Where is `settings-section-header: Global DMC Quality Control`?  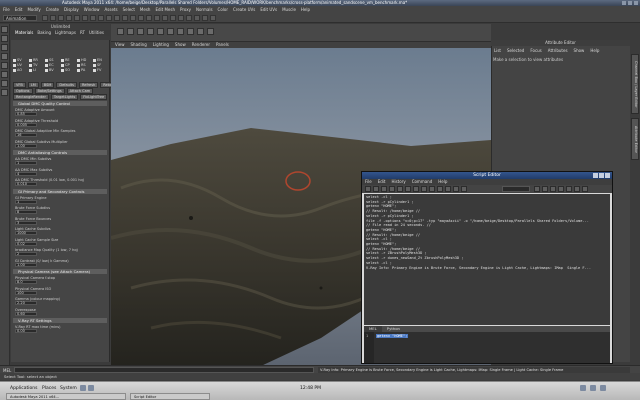 settings-section-header: Global DMC Quality Control is located at coordinates (60, 103).